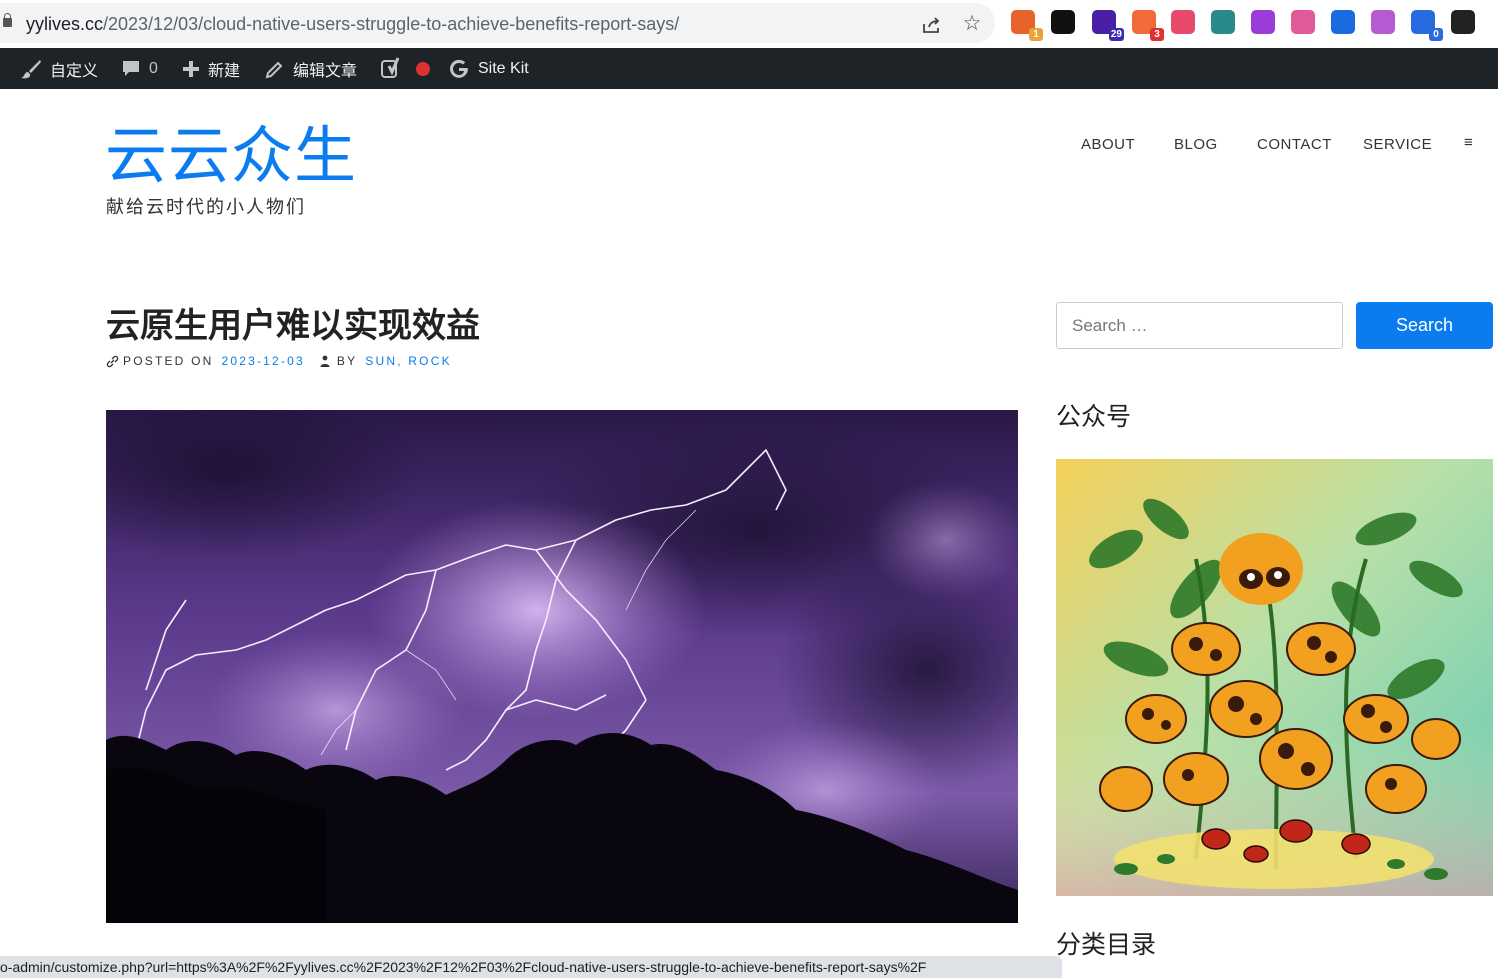 Image resolution: width=1498 pixels, height=978 pixels. What do you see at coordinates (206, 207) in the screenshot?
I see `site-description: 献给云时代的小人物们` at bounding box center [206, 207].